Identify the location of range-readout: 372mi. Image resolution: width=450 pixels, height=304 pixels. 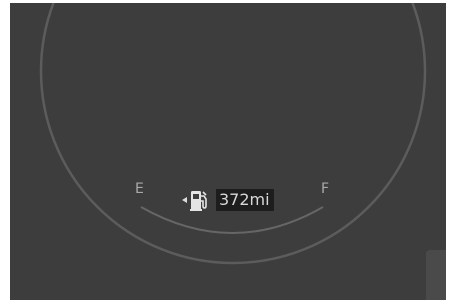
(245, 200).